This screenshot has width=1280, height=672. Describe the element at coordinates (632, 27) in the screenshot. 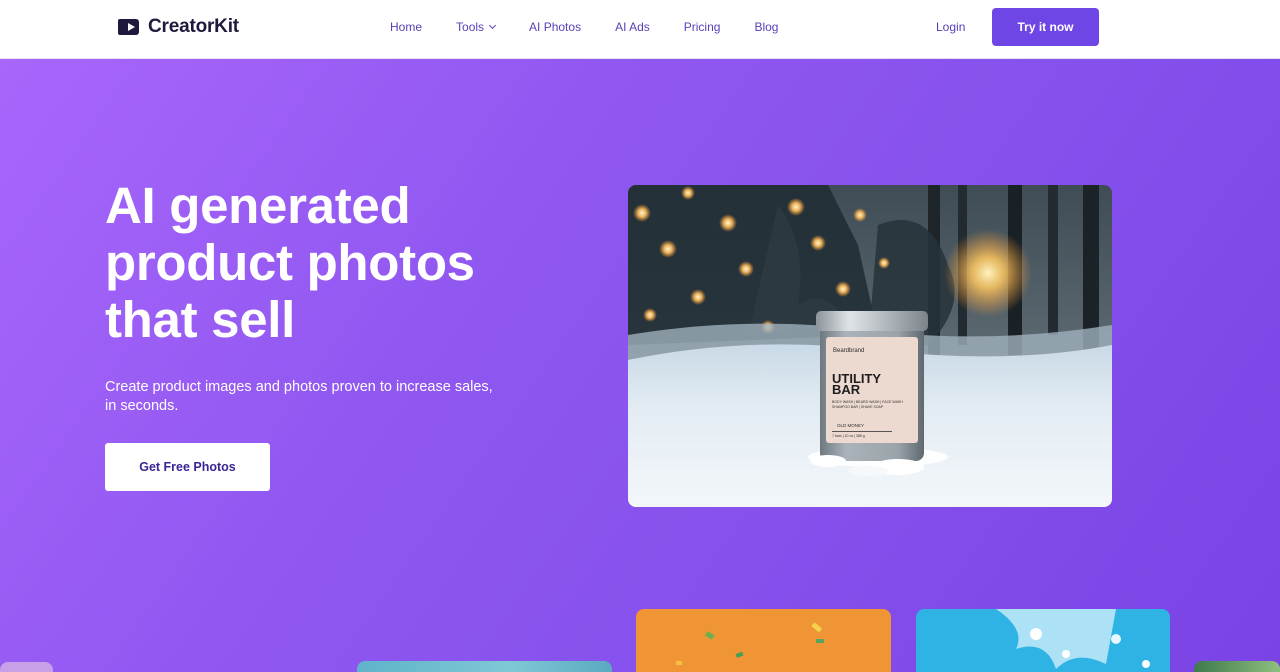

I see `nav-ai-ads: AI Ads` at that location.